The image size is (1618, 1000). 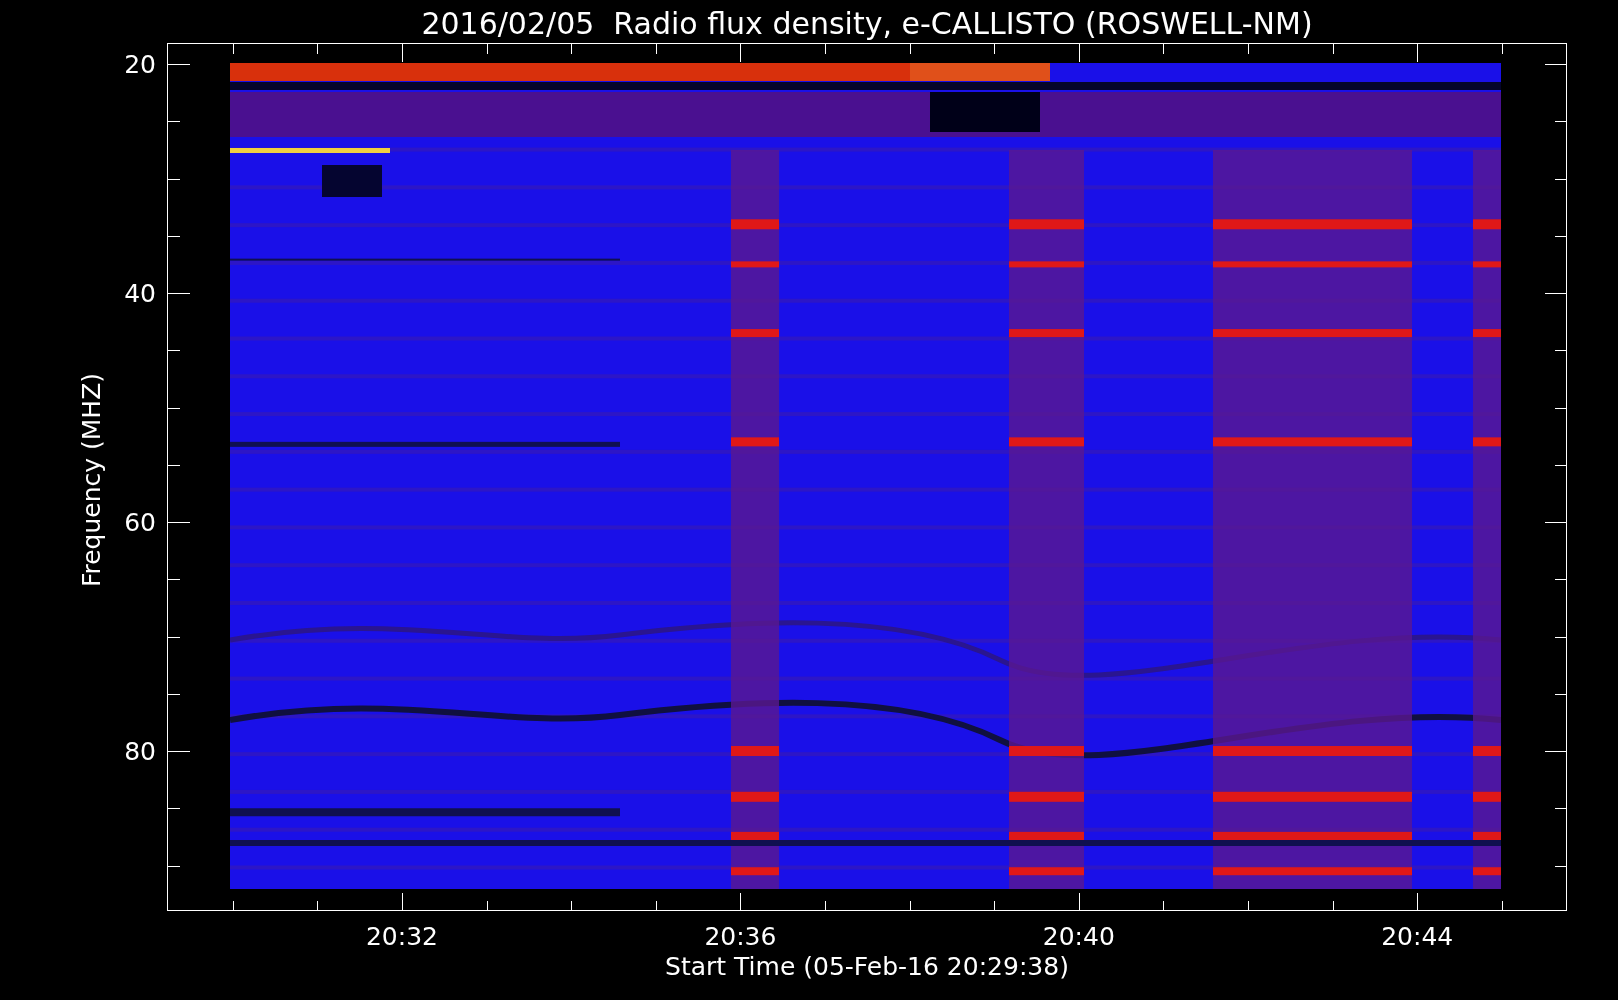 What do you see at coordinates (91, 480) in the screenshot?
I see `y-axis-label: Frequency (MHZ)` at bounding box center [91, 480].